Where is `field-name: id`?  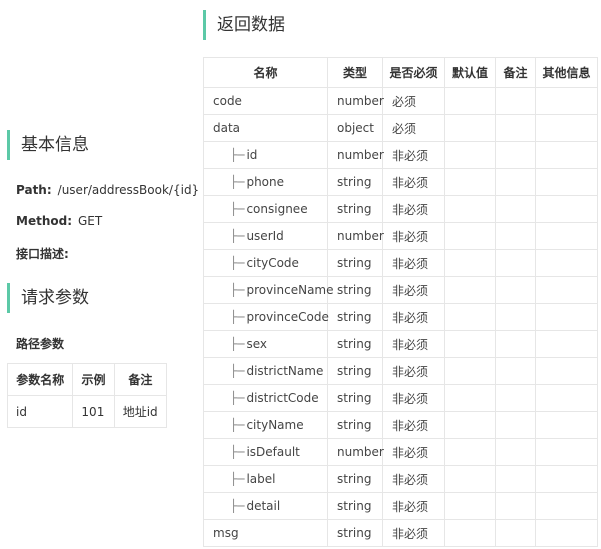
field-name: id is located at coordinates (252, 155).